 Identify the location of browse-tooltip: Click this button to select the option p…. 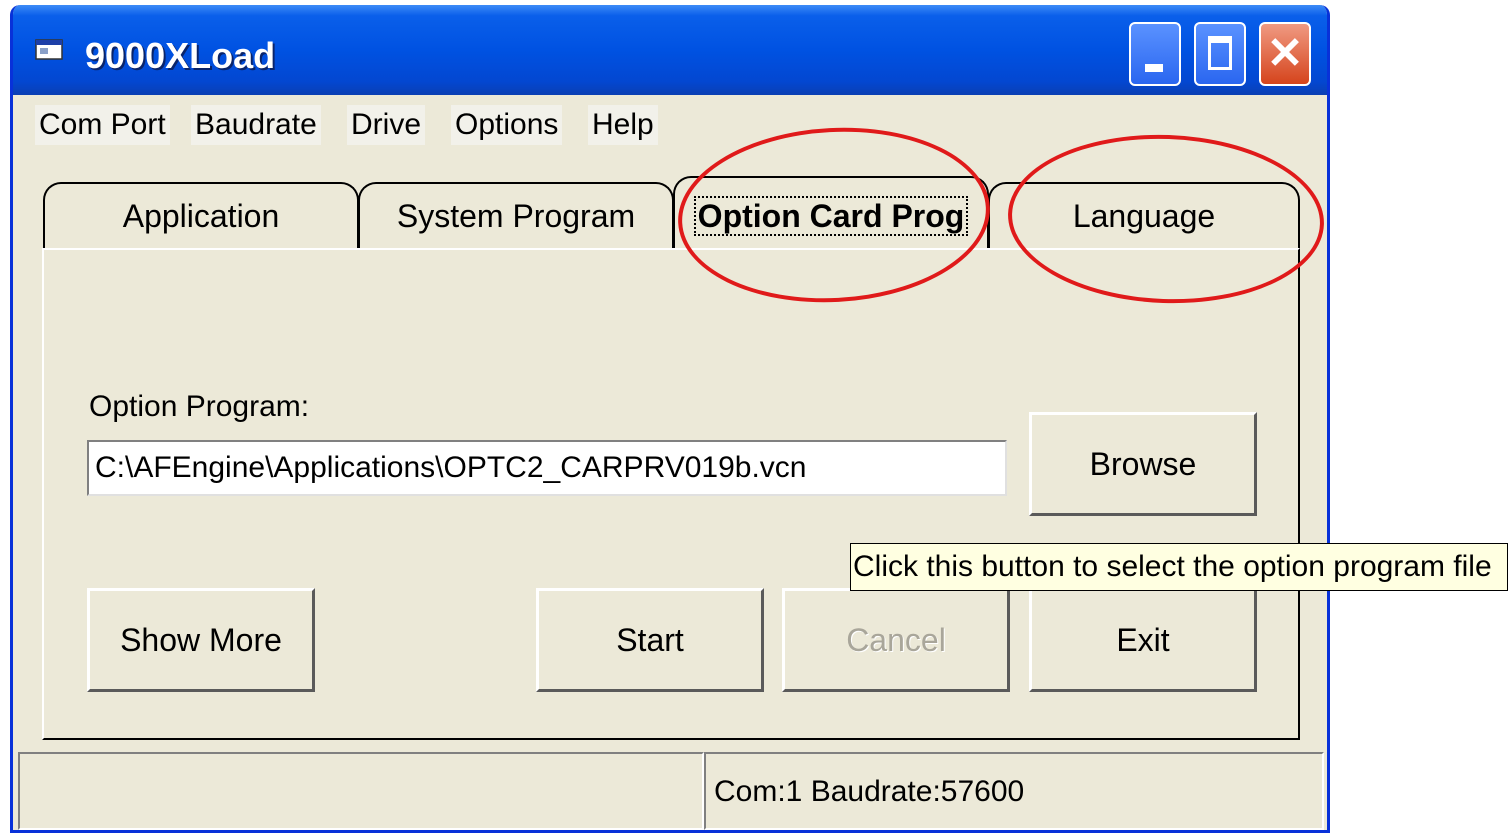
(1179, 567).